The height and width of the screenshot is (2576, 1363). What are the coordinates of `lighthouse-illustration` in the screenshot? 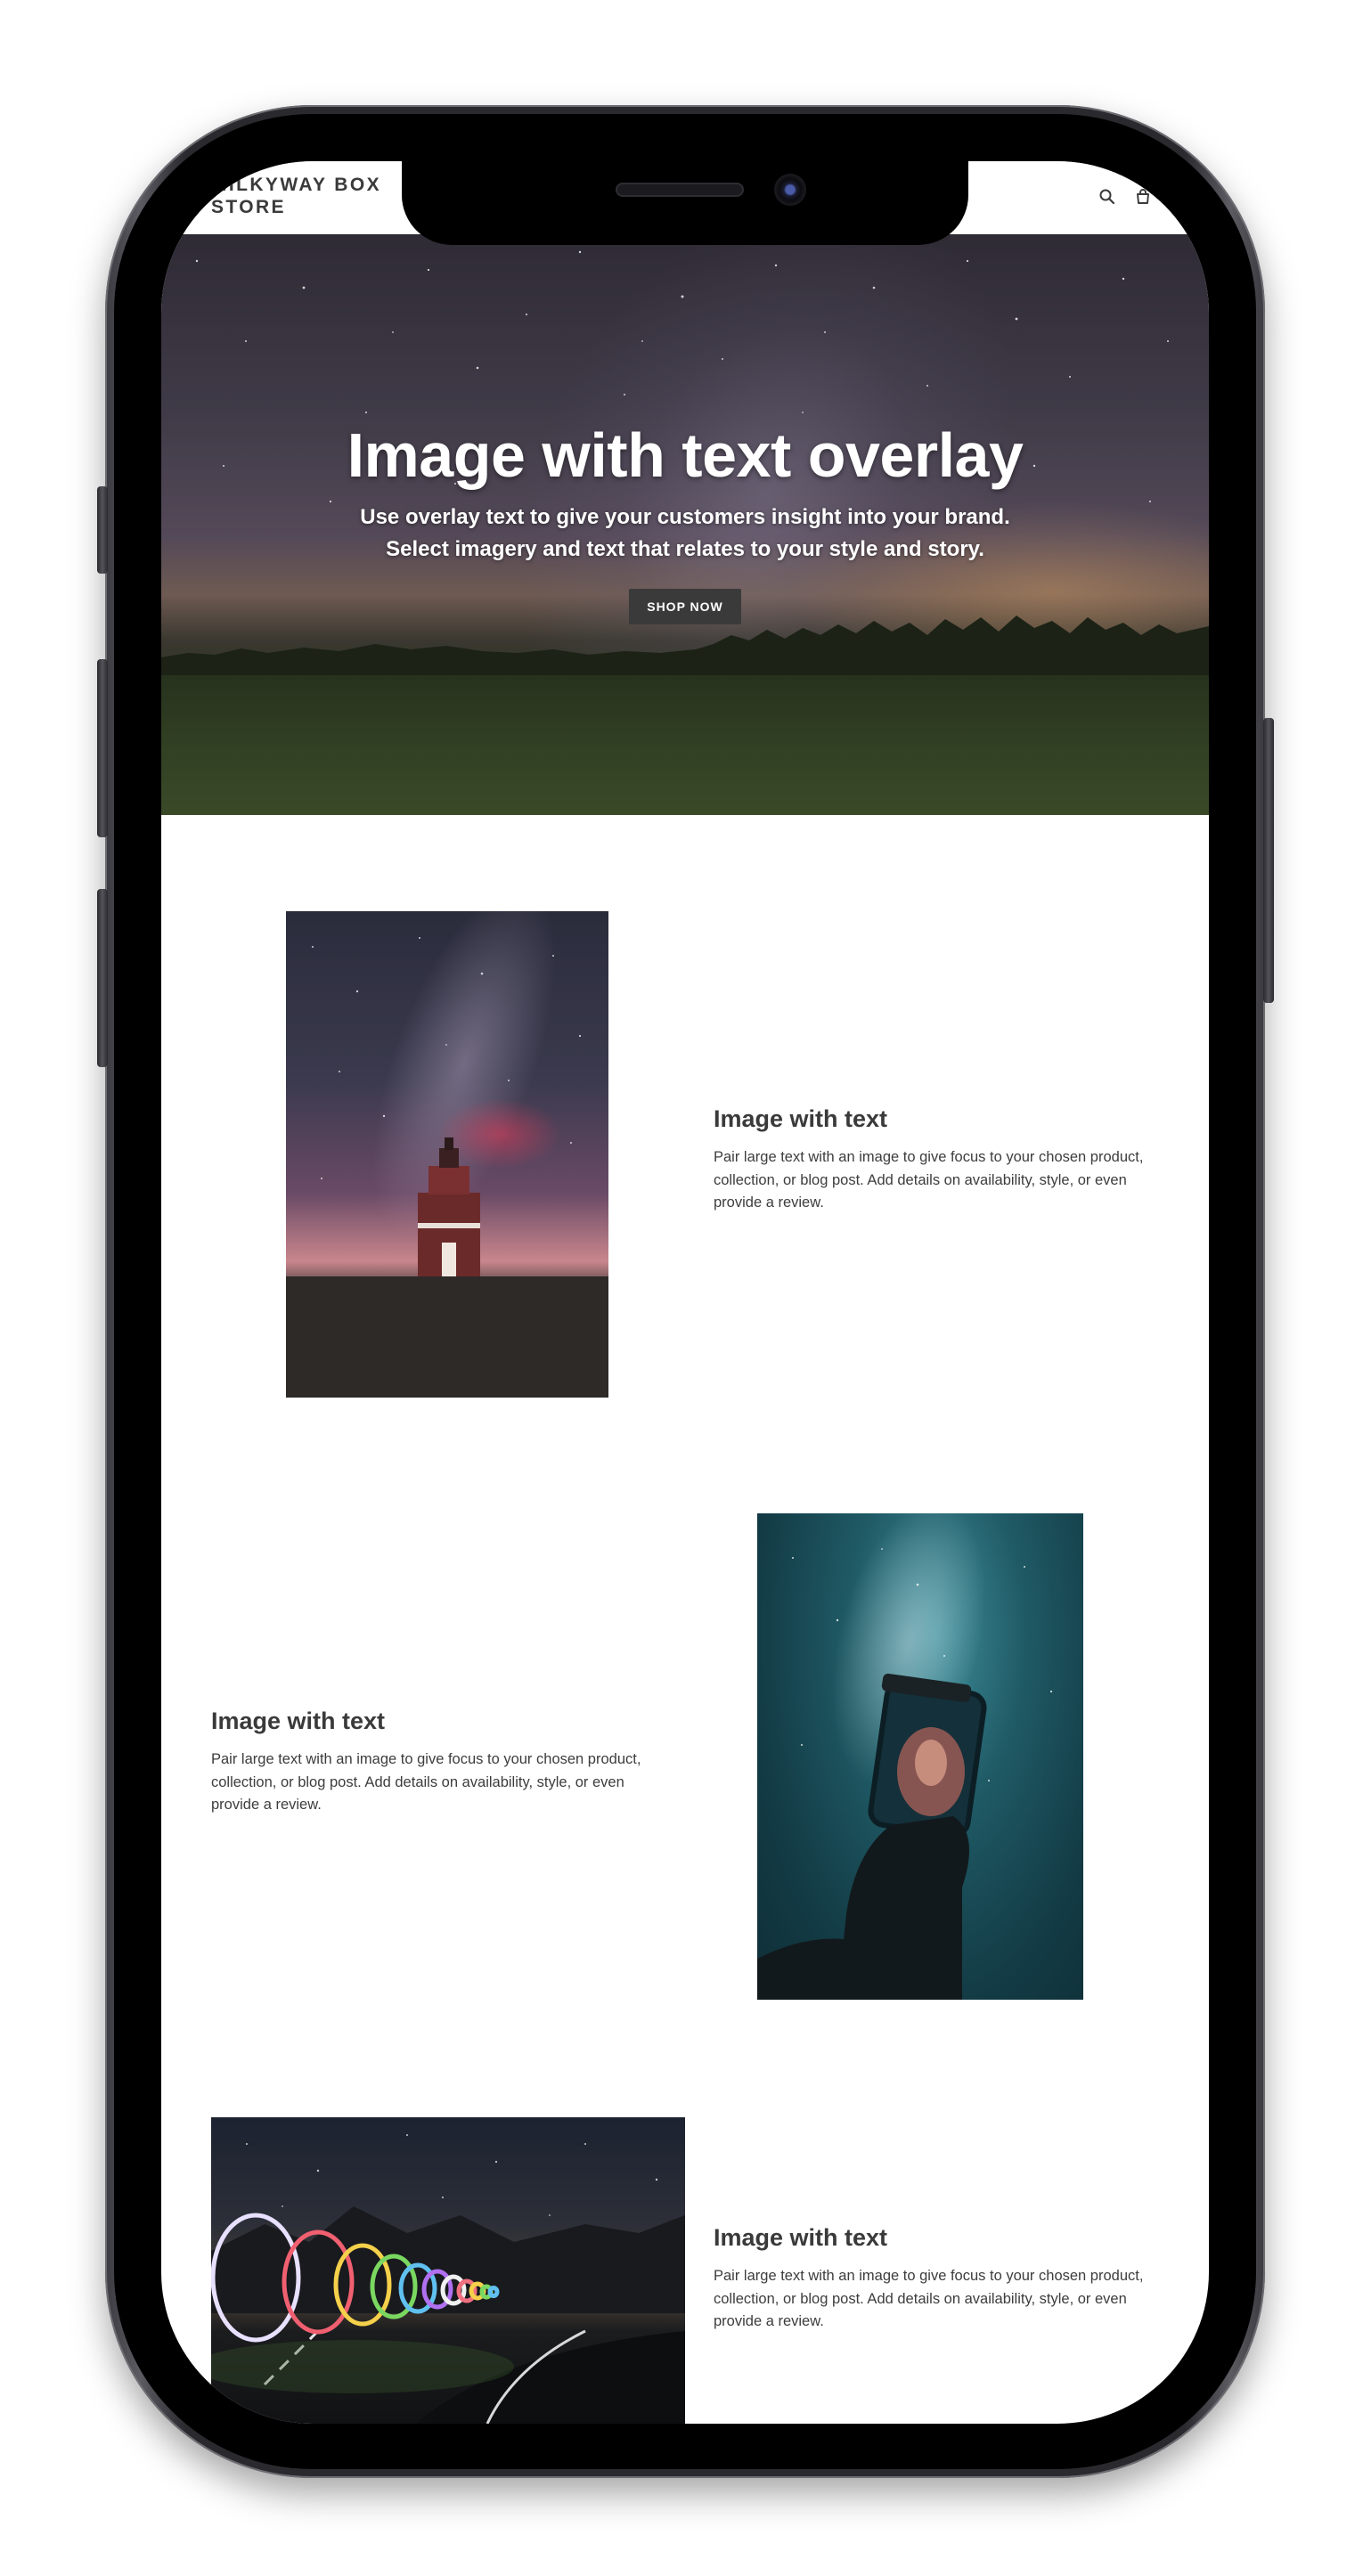 It's located at (447, 1168).